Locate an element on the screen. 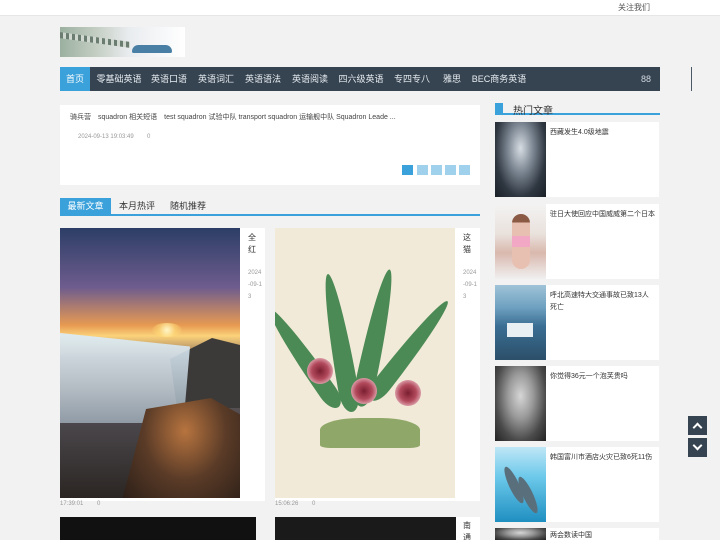 The image size is (720, 540). chevron-up-icon is located at coordinates (697, 427).